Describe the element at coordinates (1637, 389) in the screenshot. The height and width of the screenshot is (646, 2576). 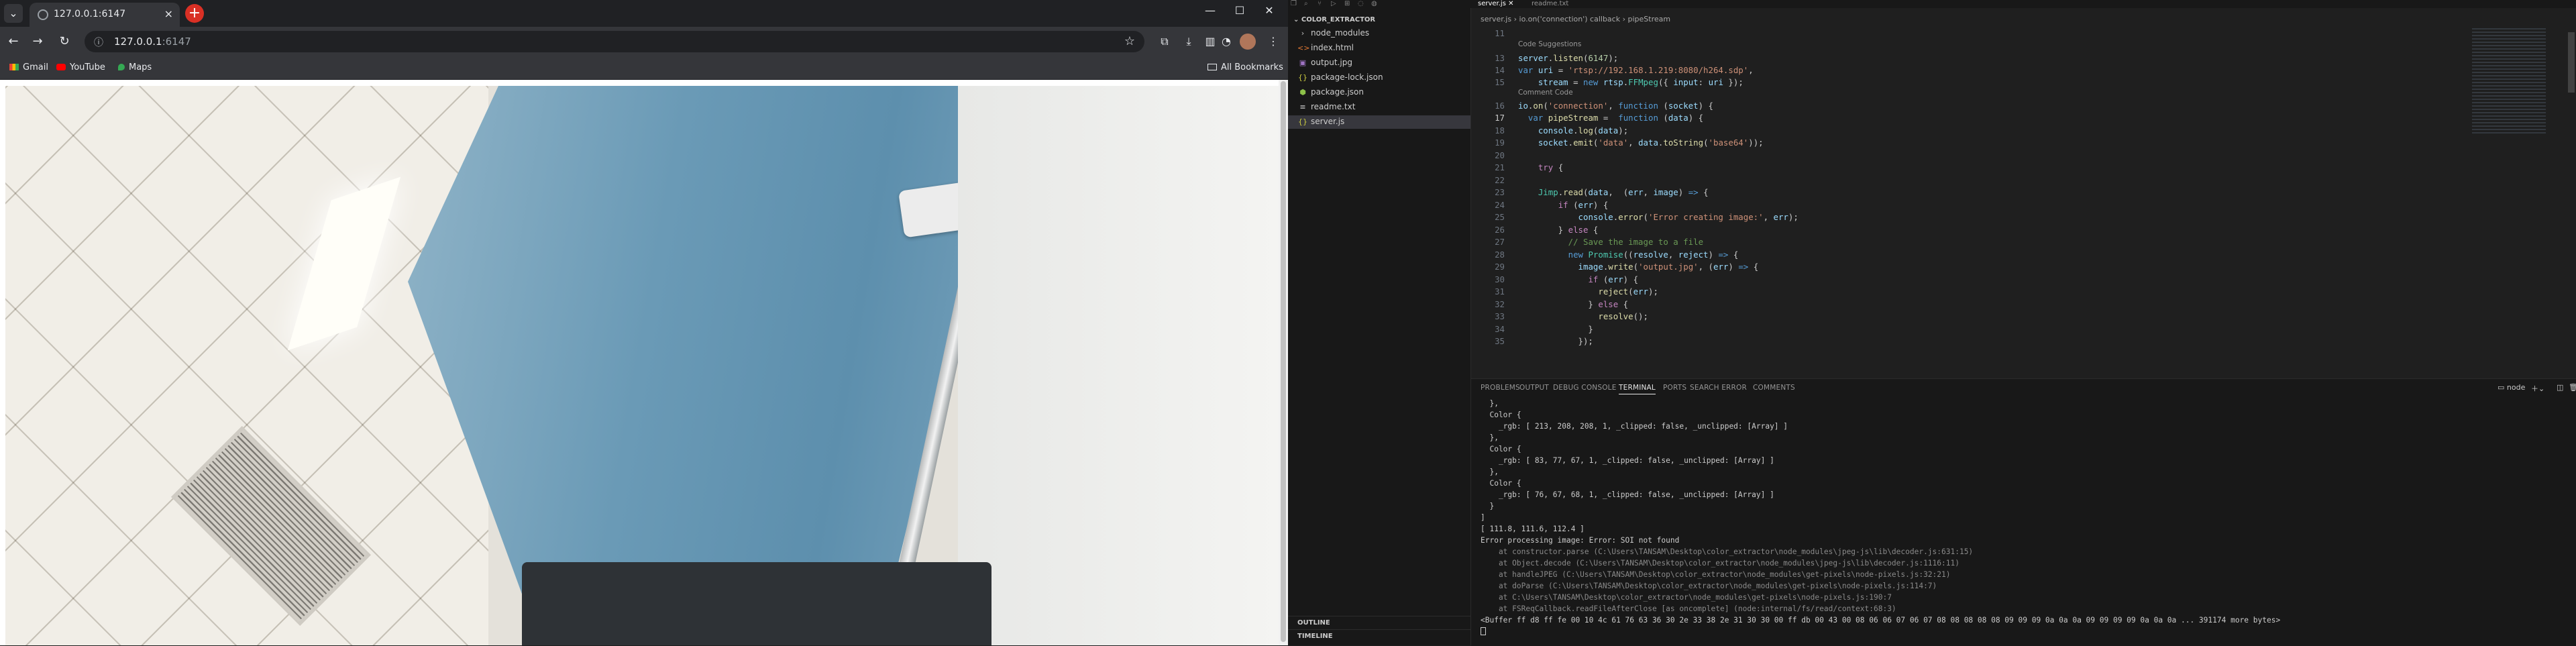
I see `tab-terminal: TERMINAL` at that location.